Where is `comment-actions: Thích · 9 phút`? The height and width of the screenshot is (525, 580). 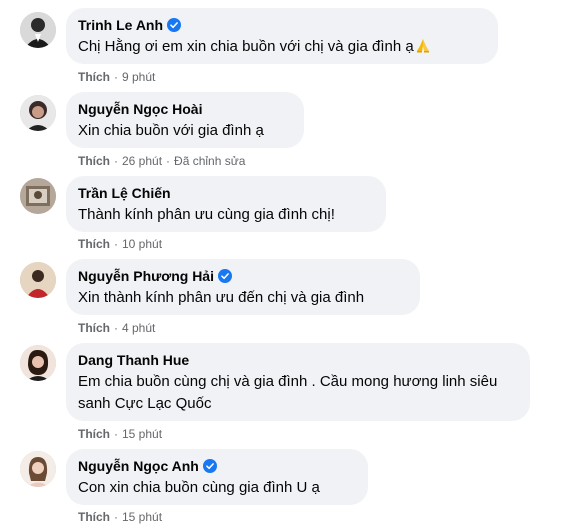
comment-actions: Thích · 9 phút is located at coordinates (116, 77).